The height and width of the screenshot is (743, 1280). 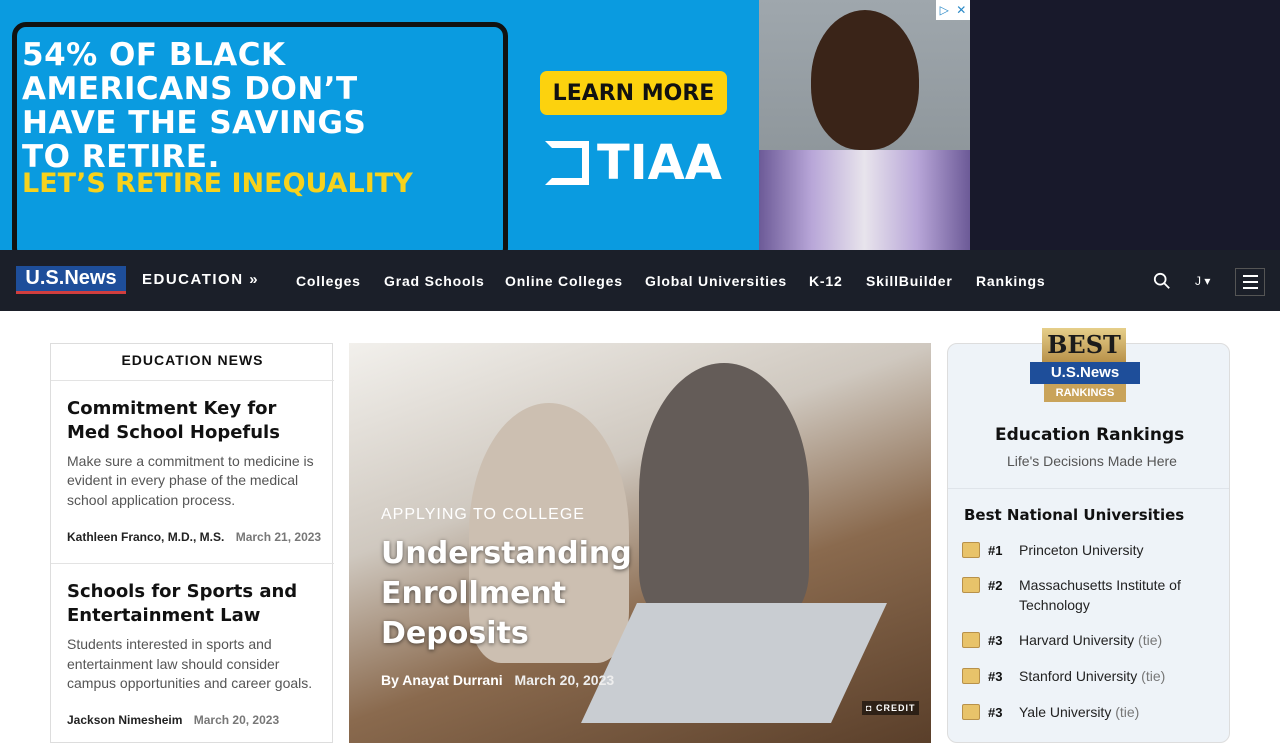 I want to click on article-headline: Entertainment Law, so click(x=163, y=616).